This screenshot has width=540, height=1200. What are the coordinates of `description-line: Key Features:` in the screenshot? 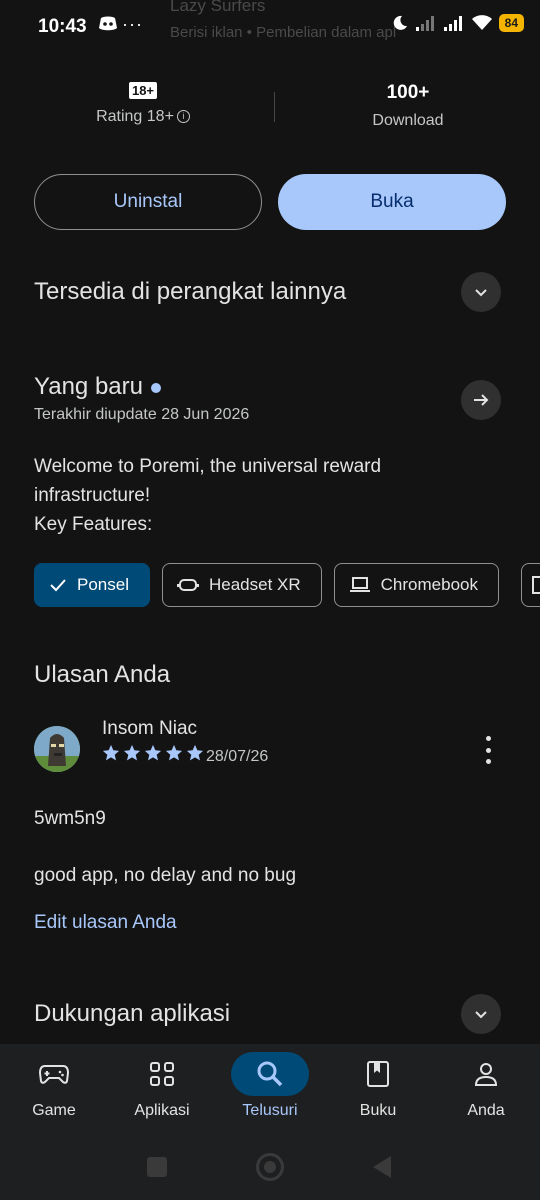 It's located at (93, 524).